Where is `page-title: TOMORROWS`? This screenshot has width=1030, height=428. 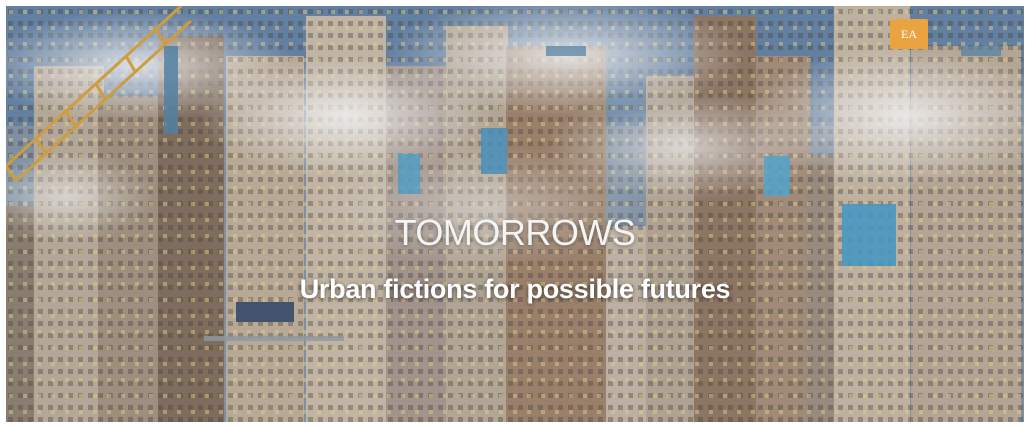 page-title: TOMORROWS is located at coordinates (515, 232).